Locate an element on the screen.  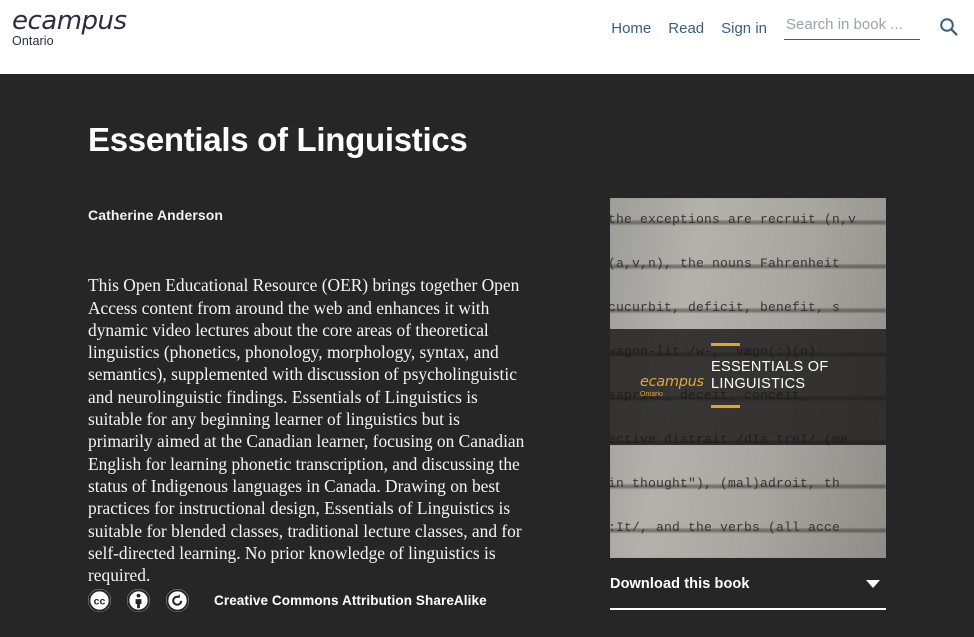
attribution-icon is located at coordinates (138, 600).